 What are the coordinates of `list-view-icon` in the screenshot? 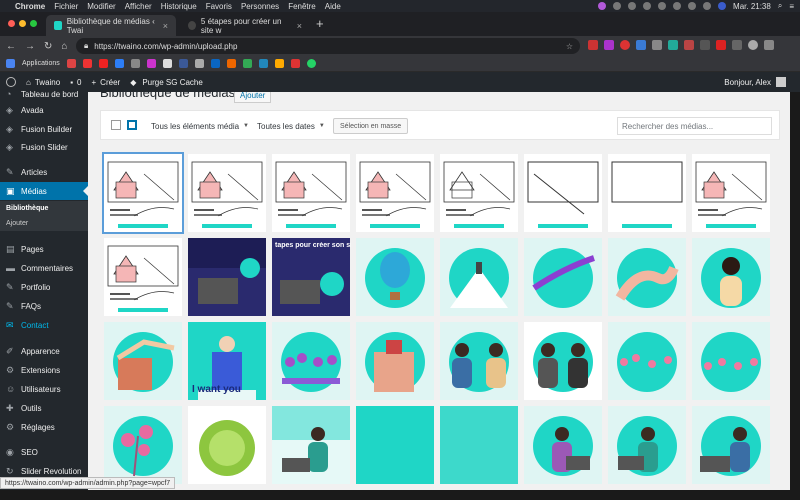 It's located at (116, 125).